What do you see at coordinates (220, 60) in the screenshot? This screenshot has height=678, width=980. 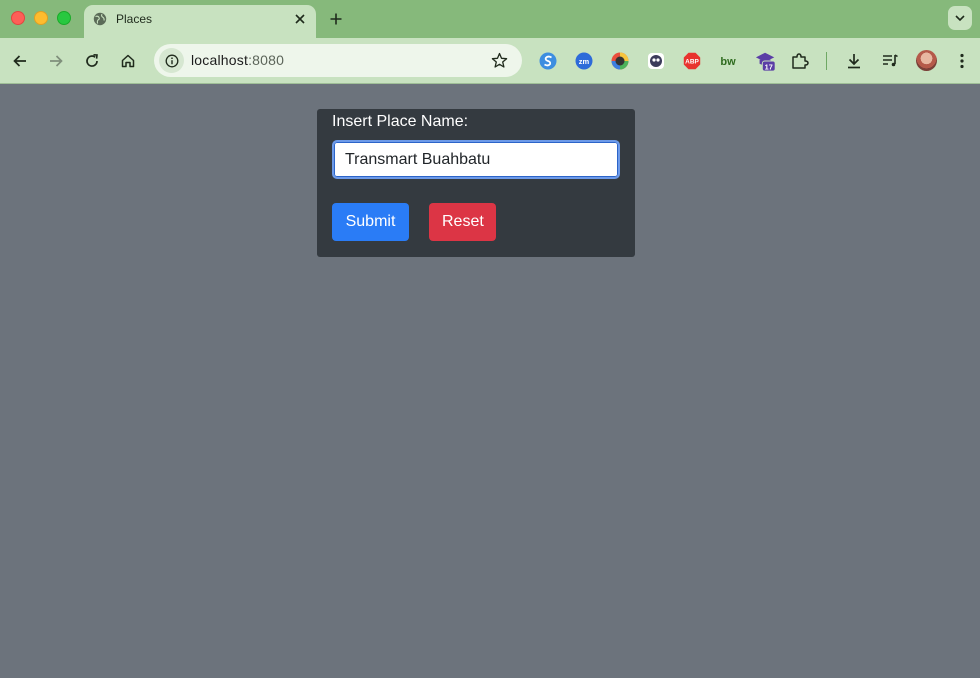 I see `url-host: localhost` at bounding box center [220, 60].